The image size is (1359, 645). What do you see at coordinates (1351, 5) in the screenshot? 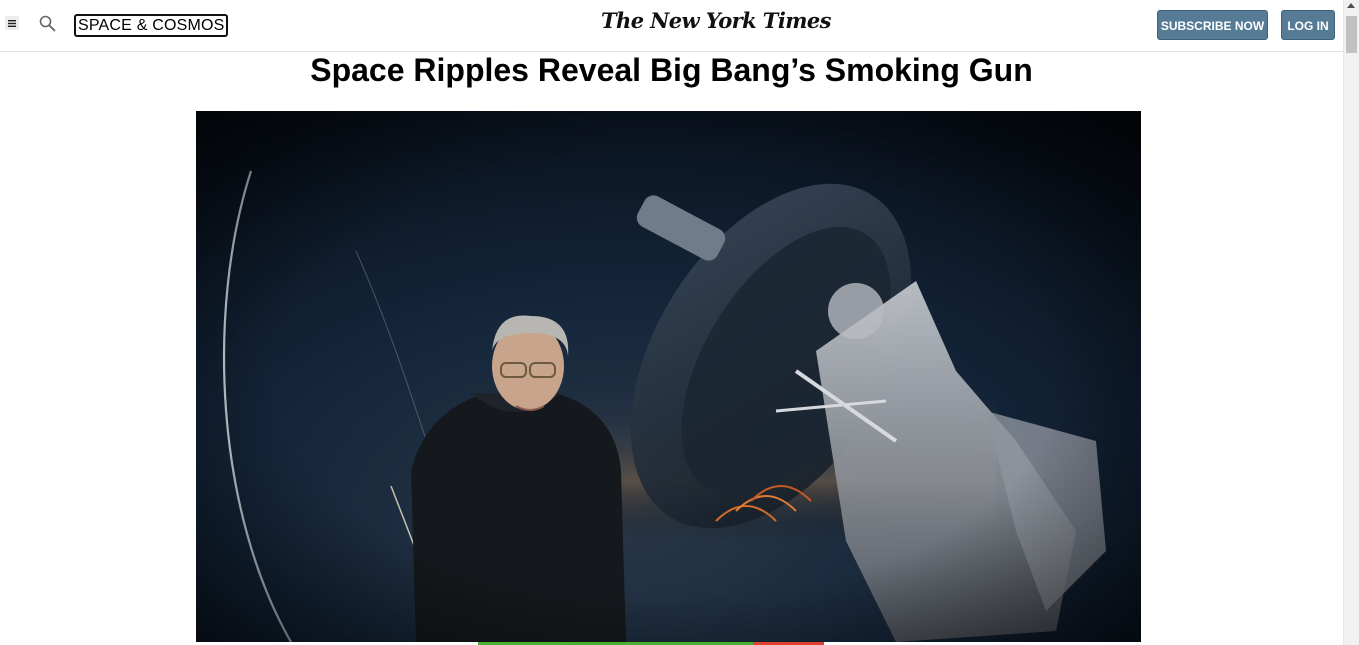
I see `scroll-up-arrow-icon` at bounding box center [1351, 5].